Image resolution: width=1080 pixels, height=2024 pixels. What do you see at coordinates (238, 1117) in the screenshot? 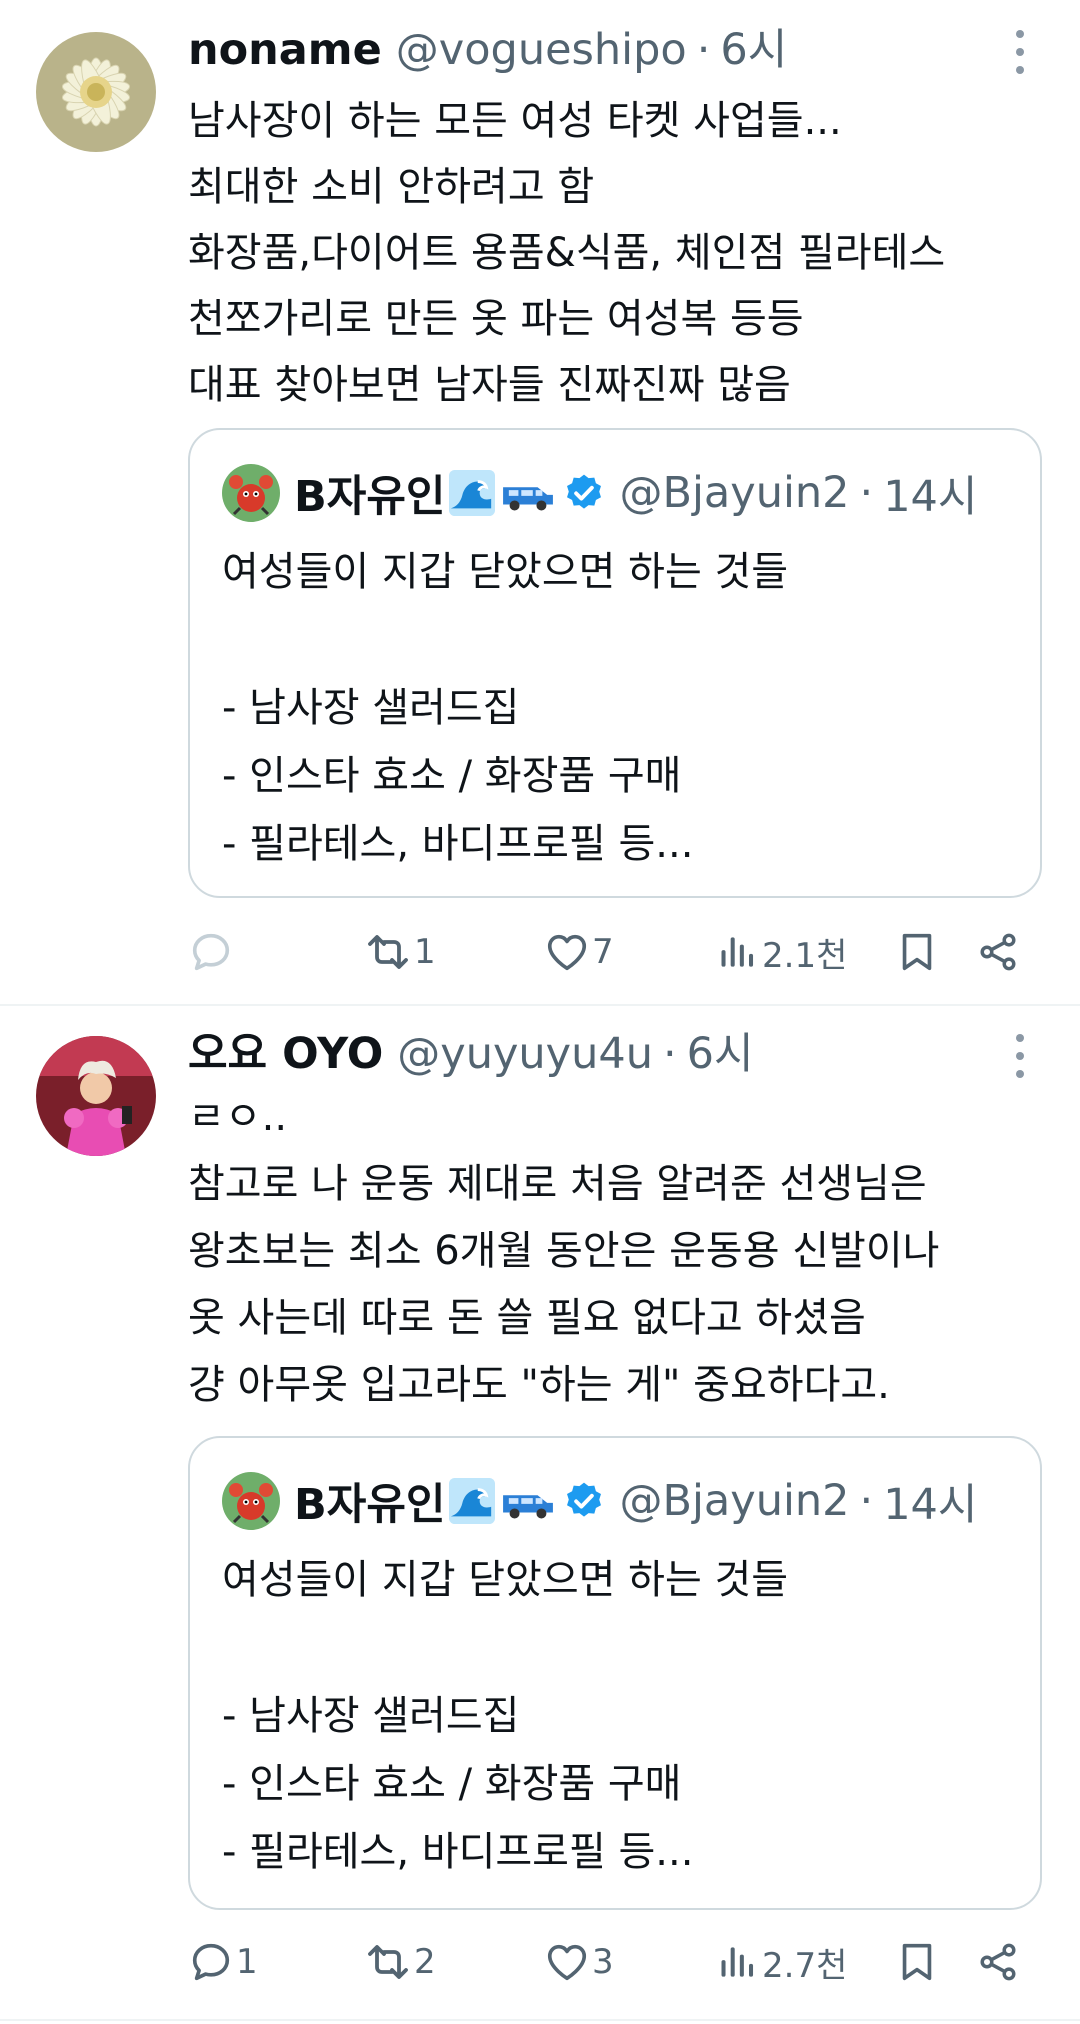
I see `tweet-text-line: ㄹㅇ..` at bounding box center [238, 1117].